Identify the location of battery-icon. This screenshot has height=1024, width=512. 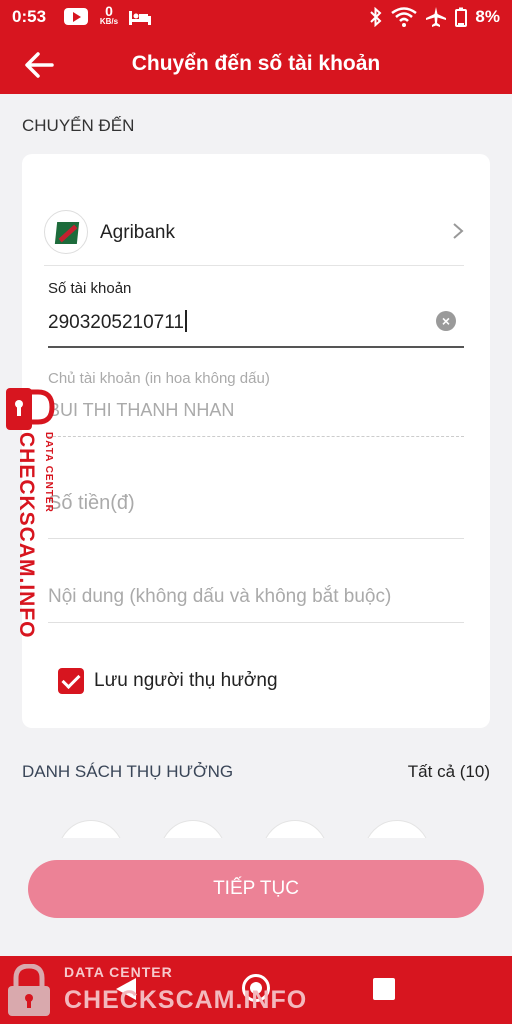
(461, 17).